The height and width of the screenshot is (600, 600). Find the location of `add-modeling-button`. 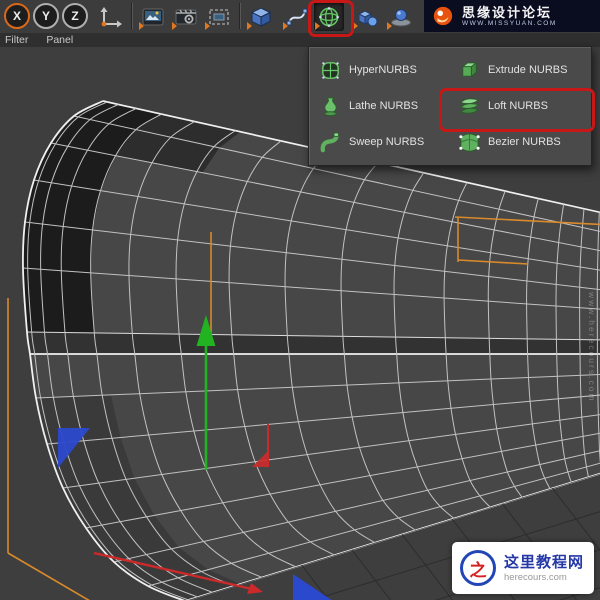

add-modeling-button is located at coordinates (367, 16).